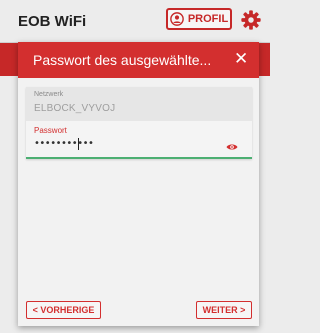 The width and height of the screenshot is (320, 333). I want to click on network-field: Netzwerk ELBOCK_VYVOJ, so click(139, 104).